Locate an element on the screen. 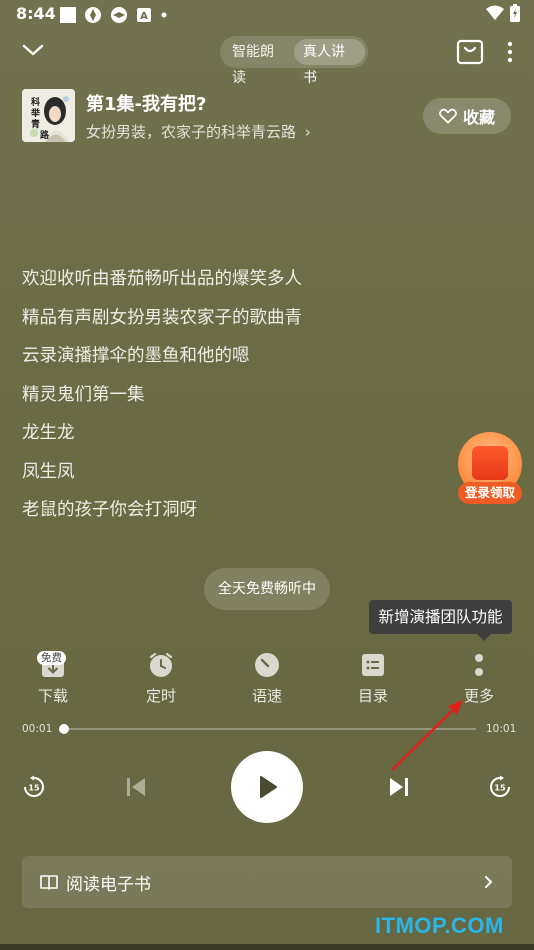 The image size is (534, 950). rewind-icon: 15 is located at coordinates (34, 786).